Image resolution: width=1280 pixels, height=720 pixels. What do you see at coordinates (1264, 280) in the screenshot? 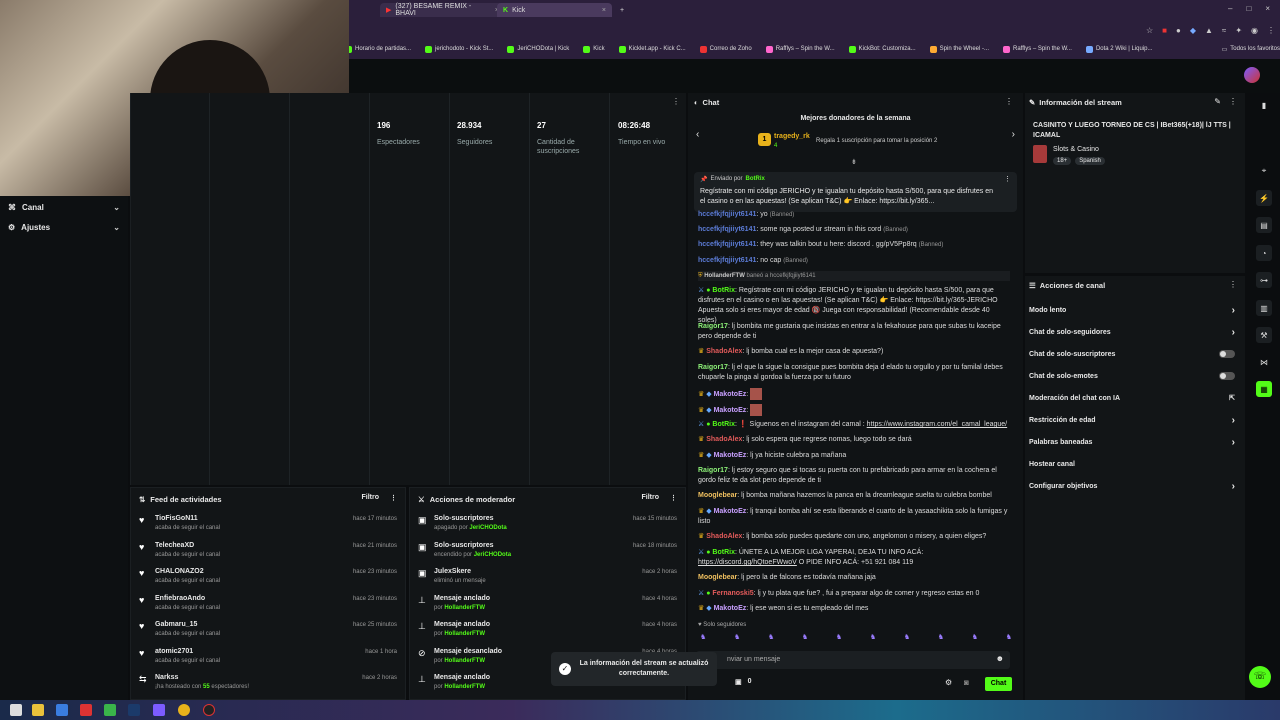
I see `link-icon: ⊶` at bounding box center [1264, 280].